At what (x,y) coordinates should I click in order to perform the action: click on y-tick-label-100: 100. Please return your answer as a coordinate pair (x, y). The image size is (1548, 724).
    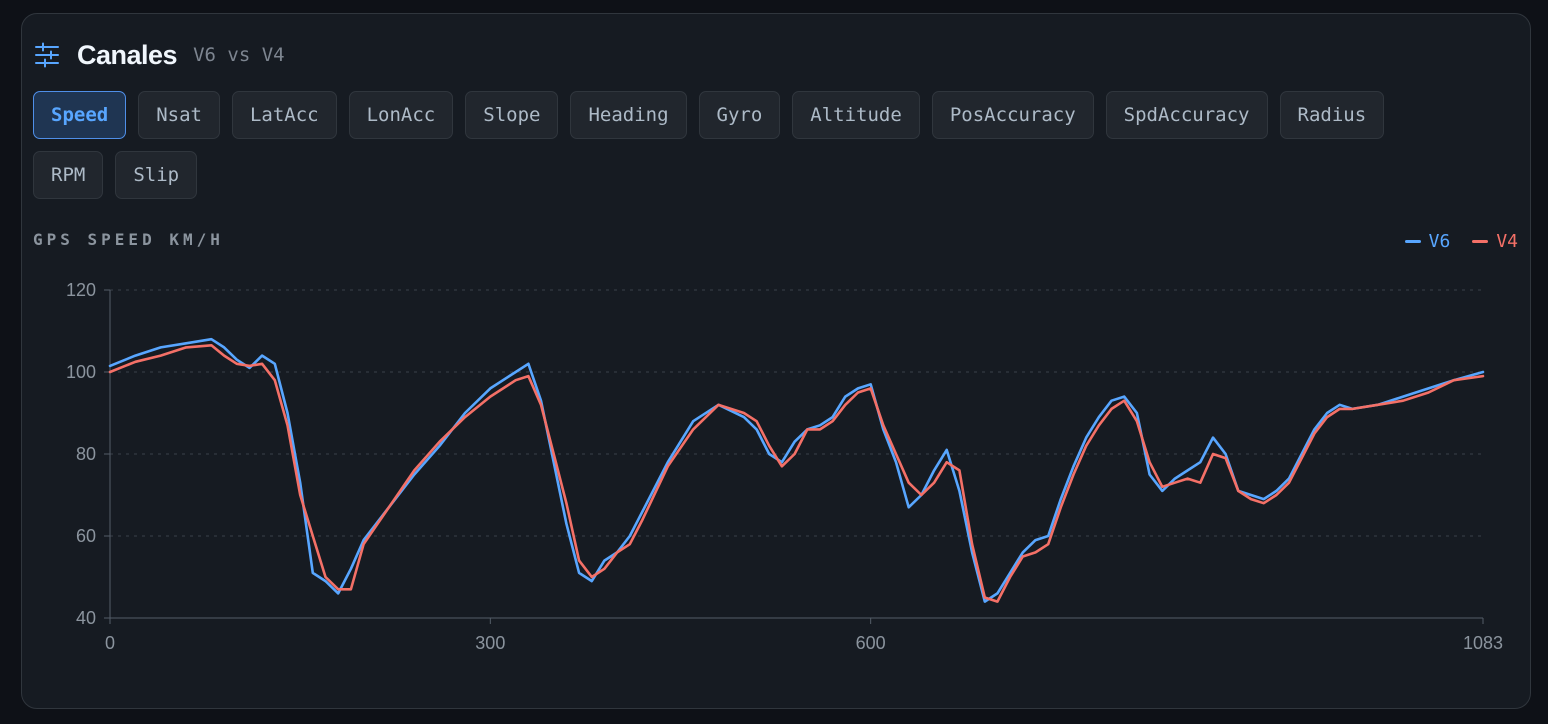
    Looking at the image, I should click on (81, 372).